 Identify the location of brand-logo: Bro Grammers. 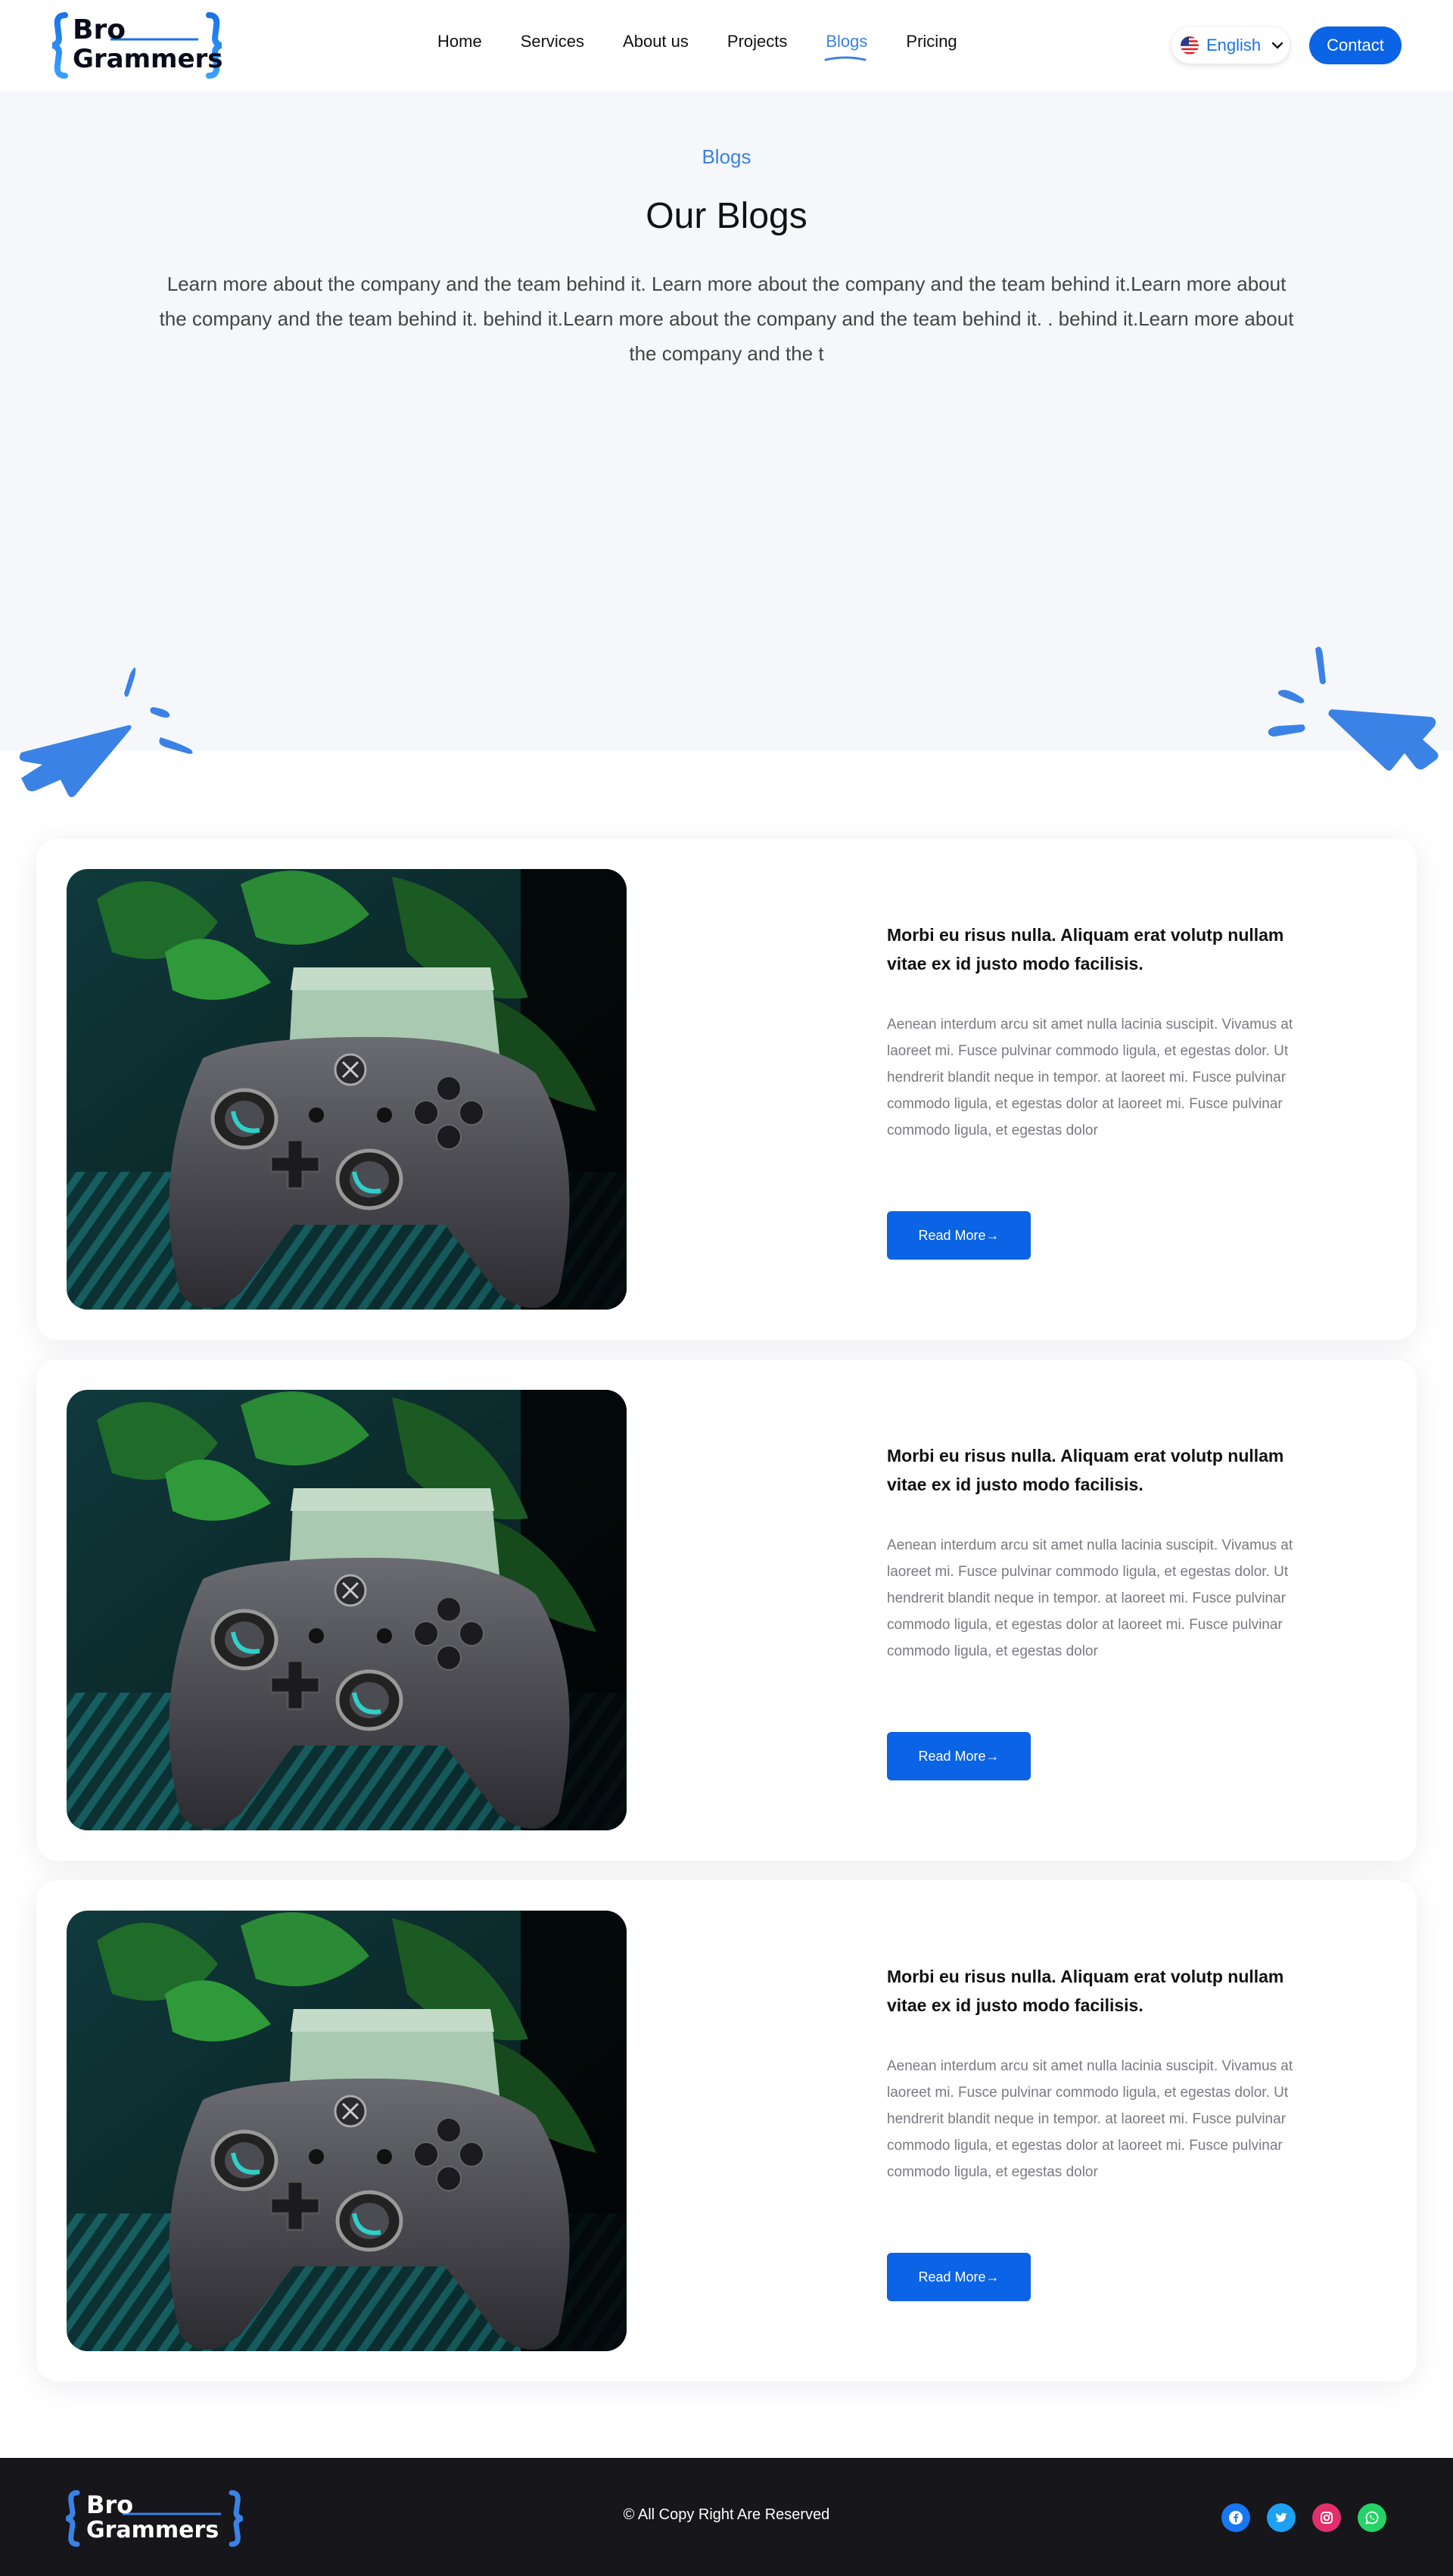
(137, 45).